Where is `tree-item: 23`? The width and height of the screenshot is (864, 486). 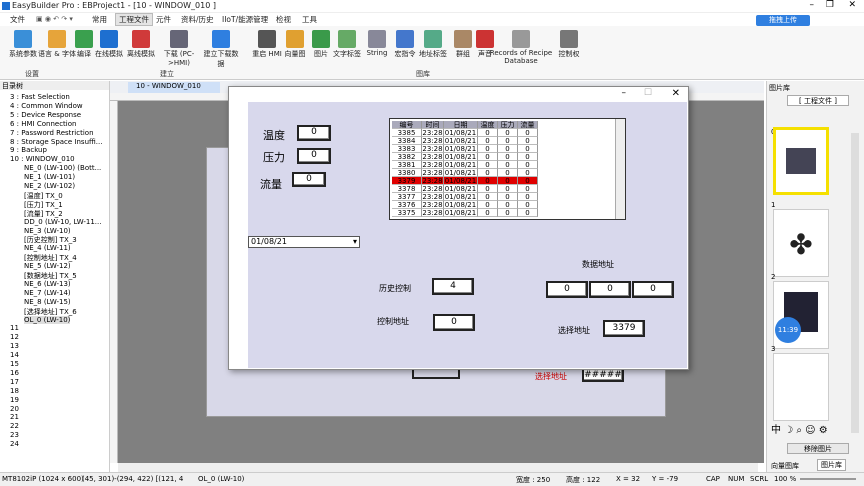 tree-item: 23 is located at coordinates (14, 435).